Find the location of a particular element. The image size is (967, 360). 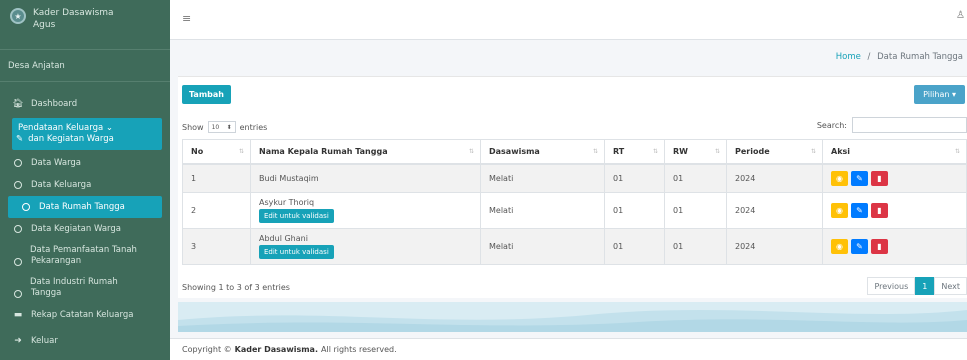

page-1-button: 1 is located at coordinates (925, 286).